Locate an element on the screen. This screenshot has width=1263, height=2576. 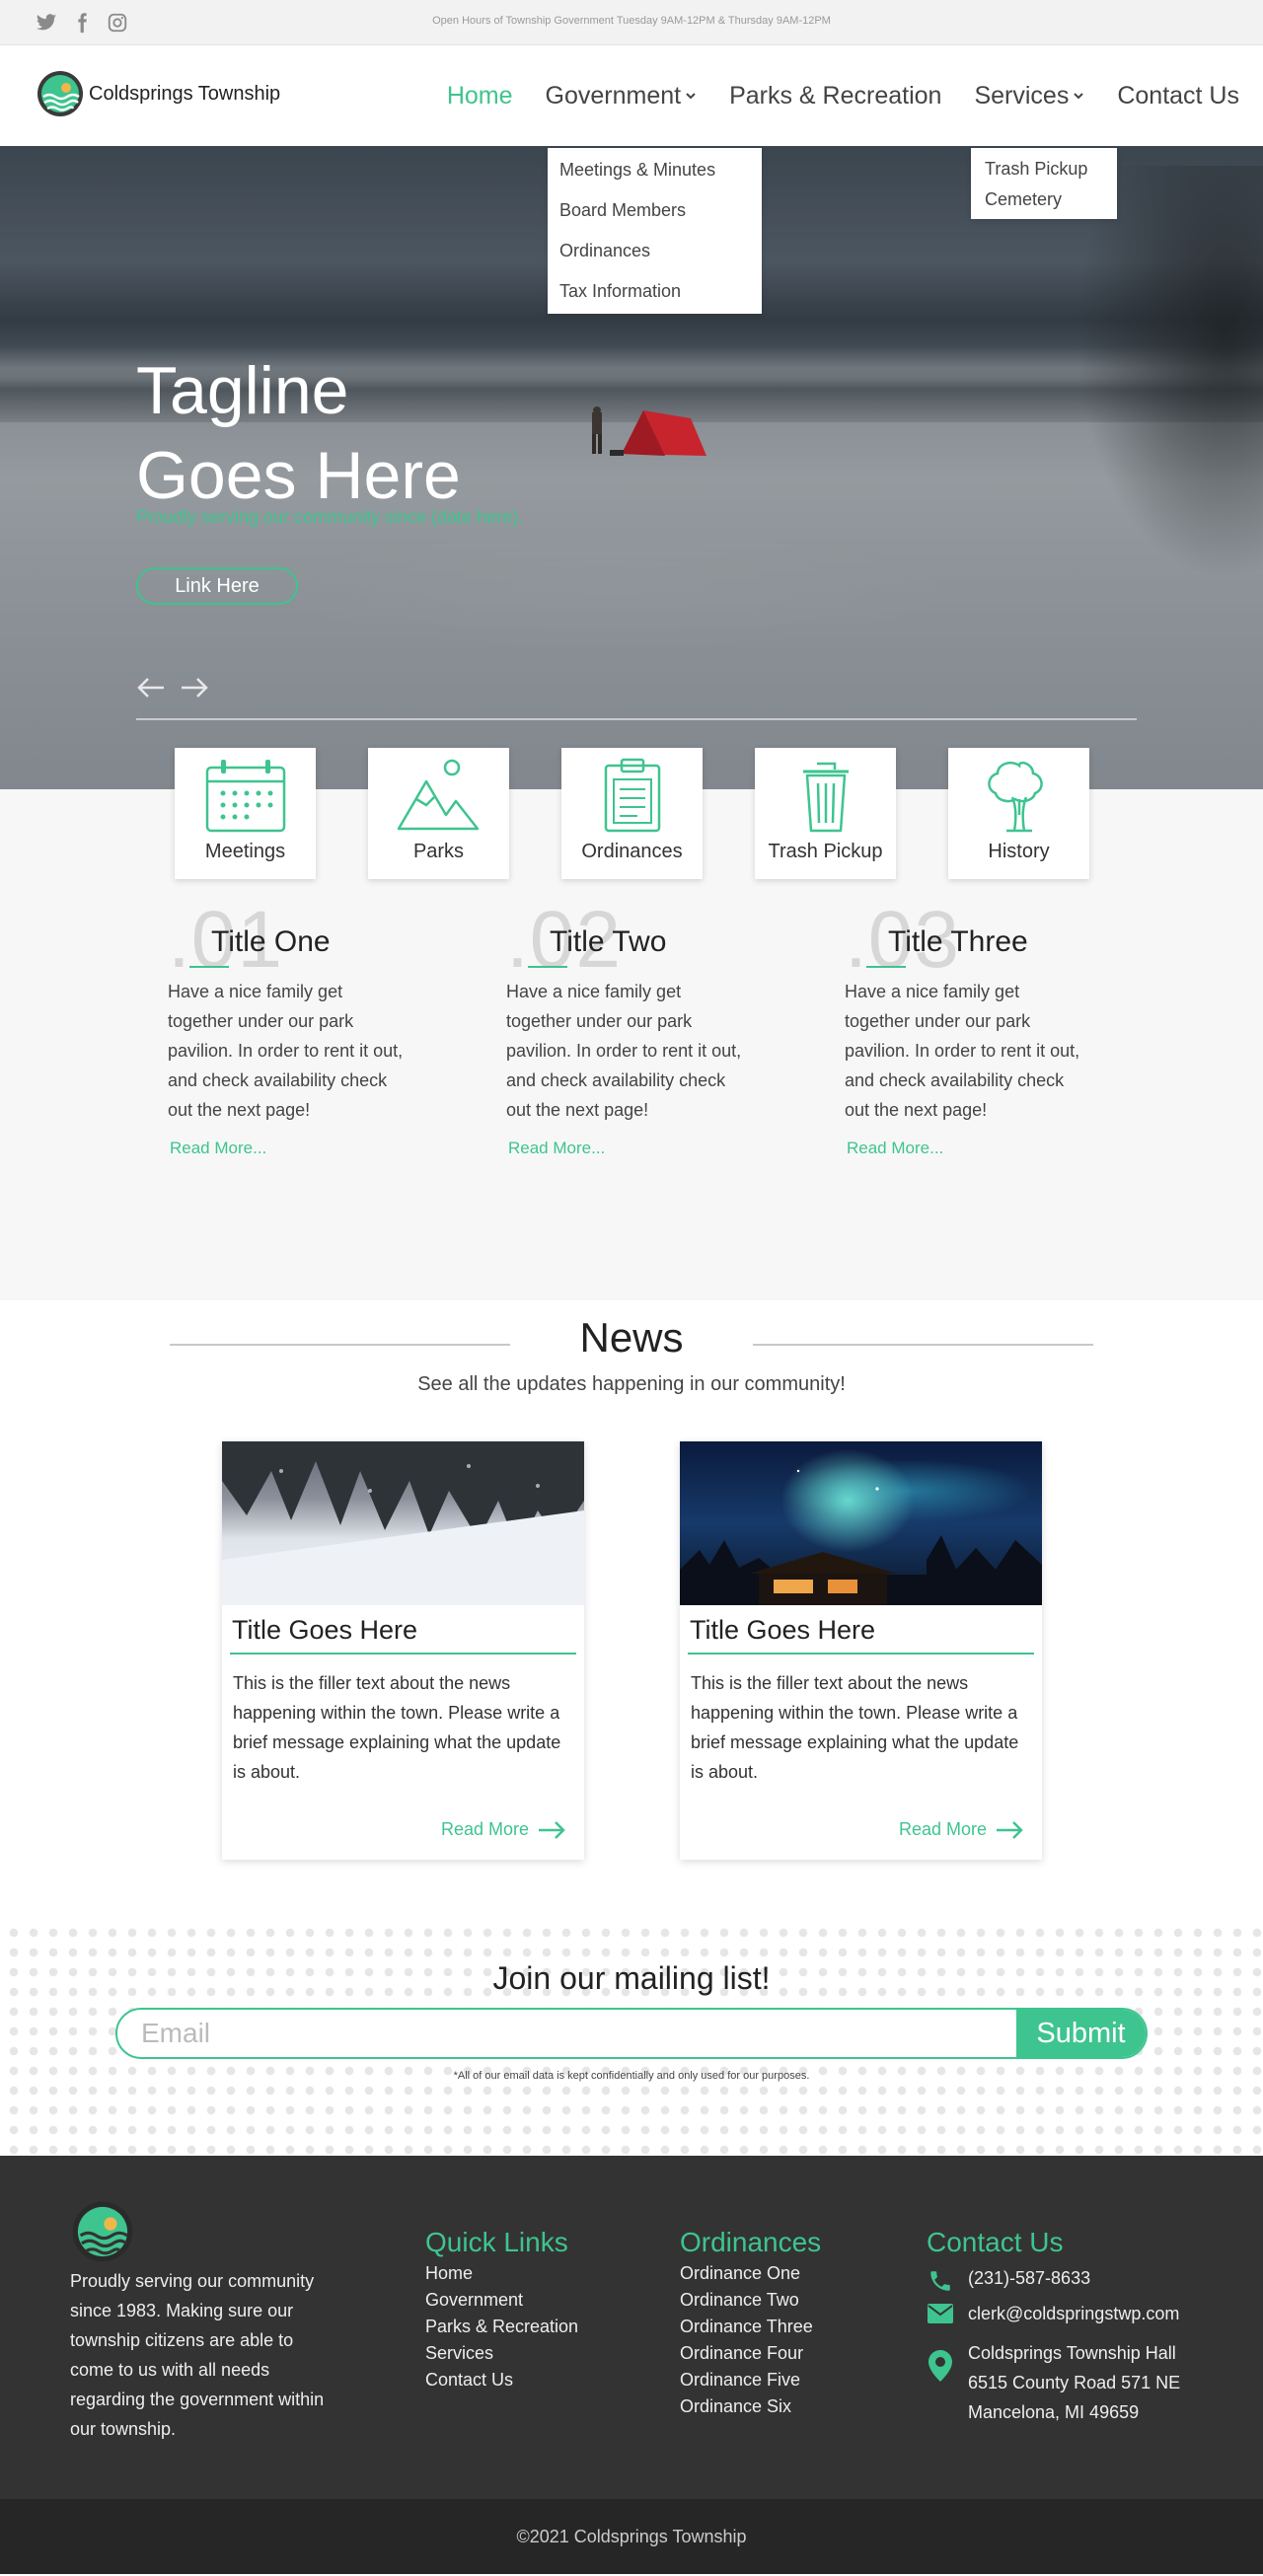
menu-item-board-members: Board Members is located at coordinates (655, 210).